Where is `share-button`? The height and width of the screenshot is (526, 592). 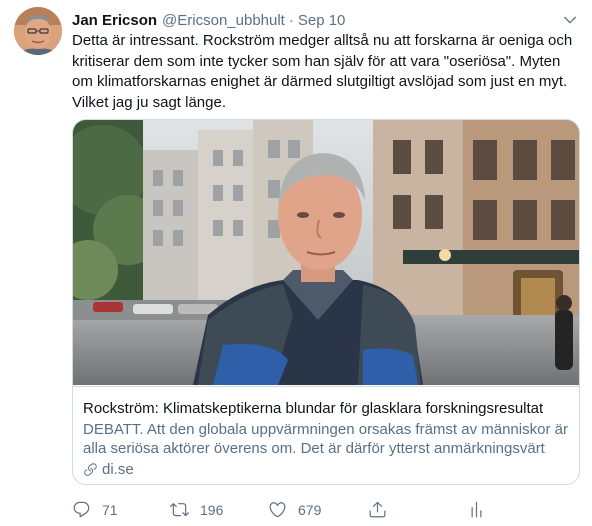 share-button is located at coordinates (377, 509).